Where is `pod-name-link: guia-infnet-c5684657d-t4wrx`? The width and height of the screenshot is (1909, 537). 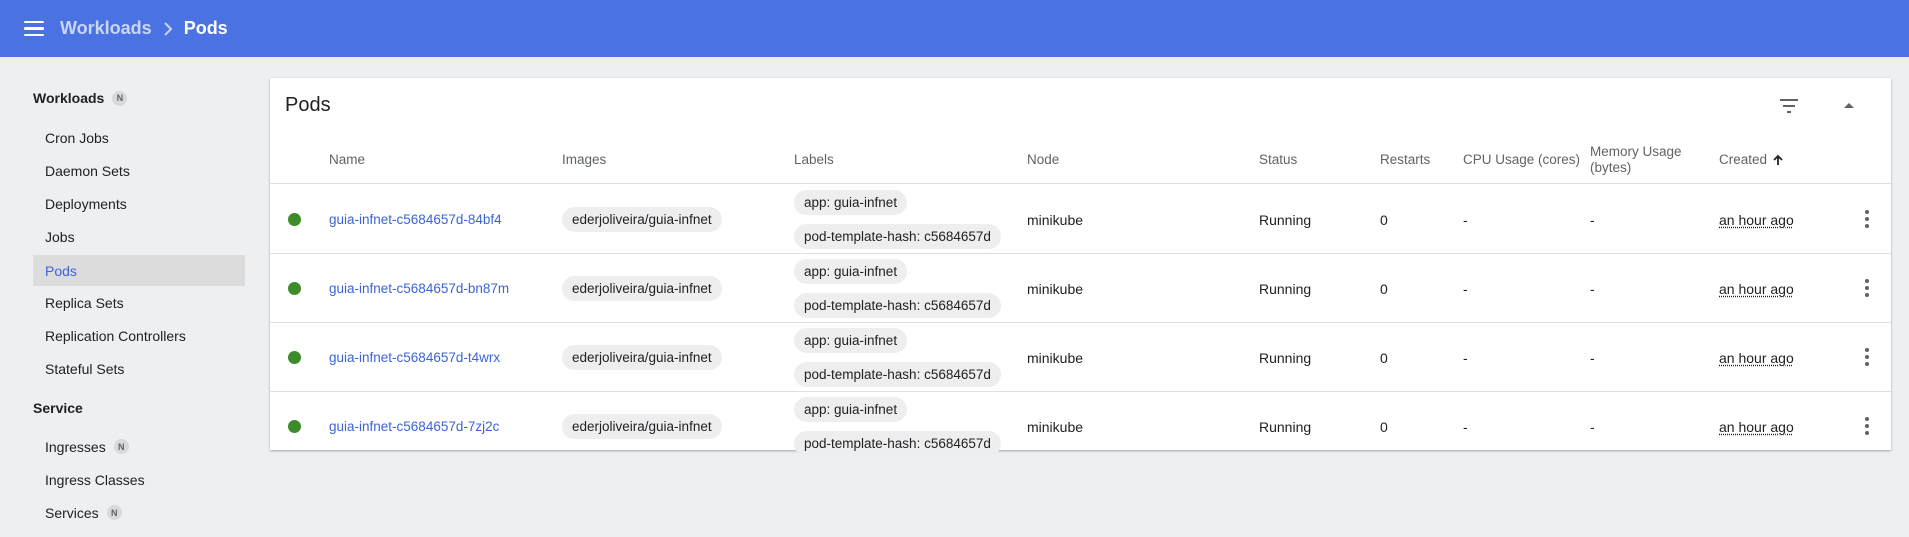
pod-name-link: guia-infnet-c5684657d-t4wrx is located at coordinates (414, 357).